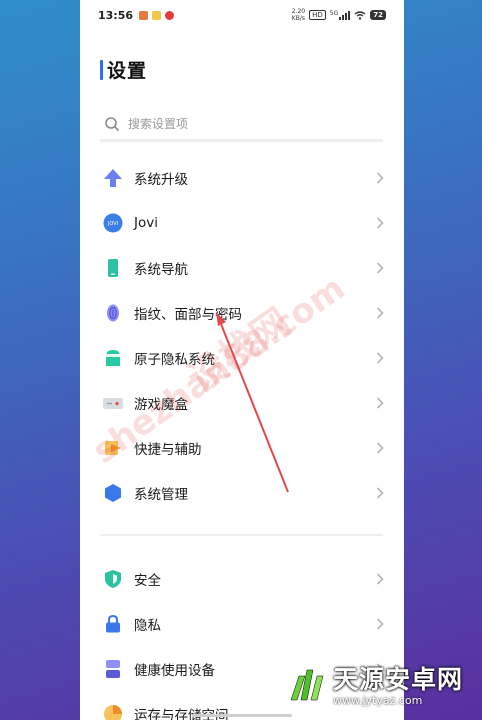 The height and width of the screenshot is (720, 482). What do you see at coordinates (317, 15) in the screenshot?
I see `hd-badge: HD` at bounding box center [317, 15].